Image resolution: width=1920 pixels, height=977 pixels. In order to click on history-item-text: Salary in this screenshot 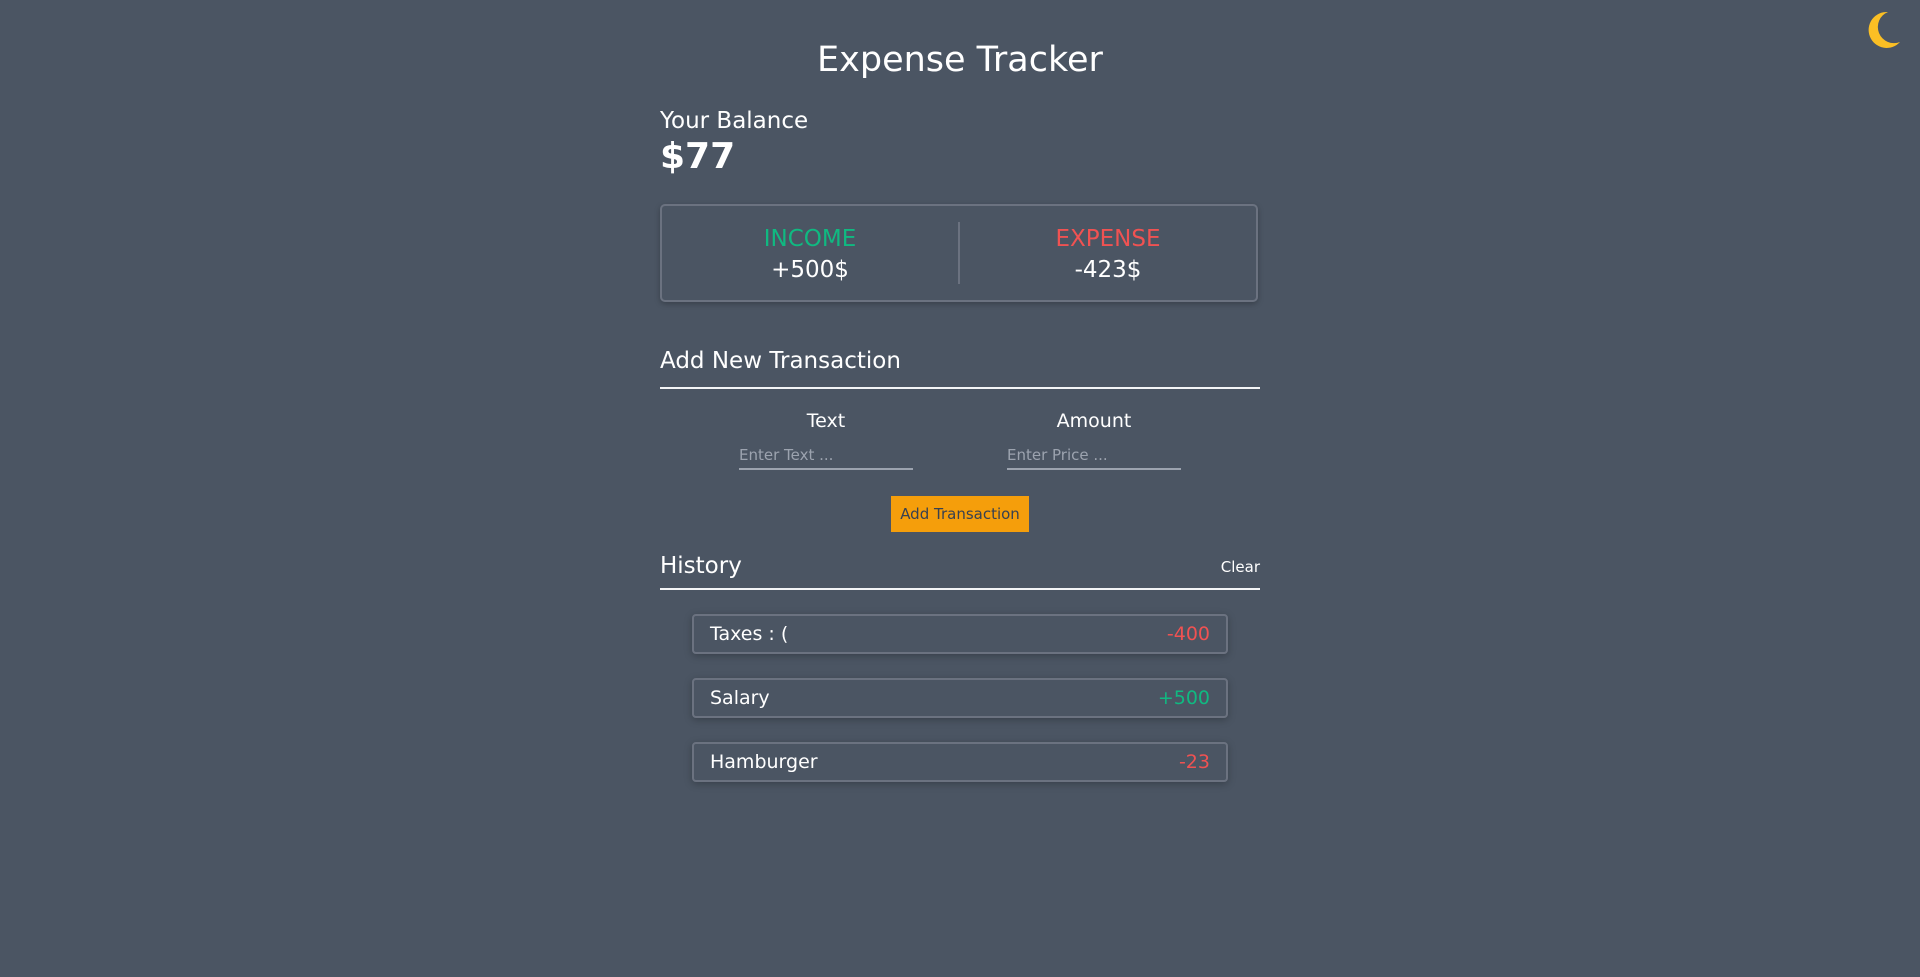, I will do `click(740, 698)`.